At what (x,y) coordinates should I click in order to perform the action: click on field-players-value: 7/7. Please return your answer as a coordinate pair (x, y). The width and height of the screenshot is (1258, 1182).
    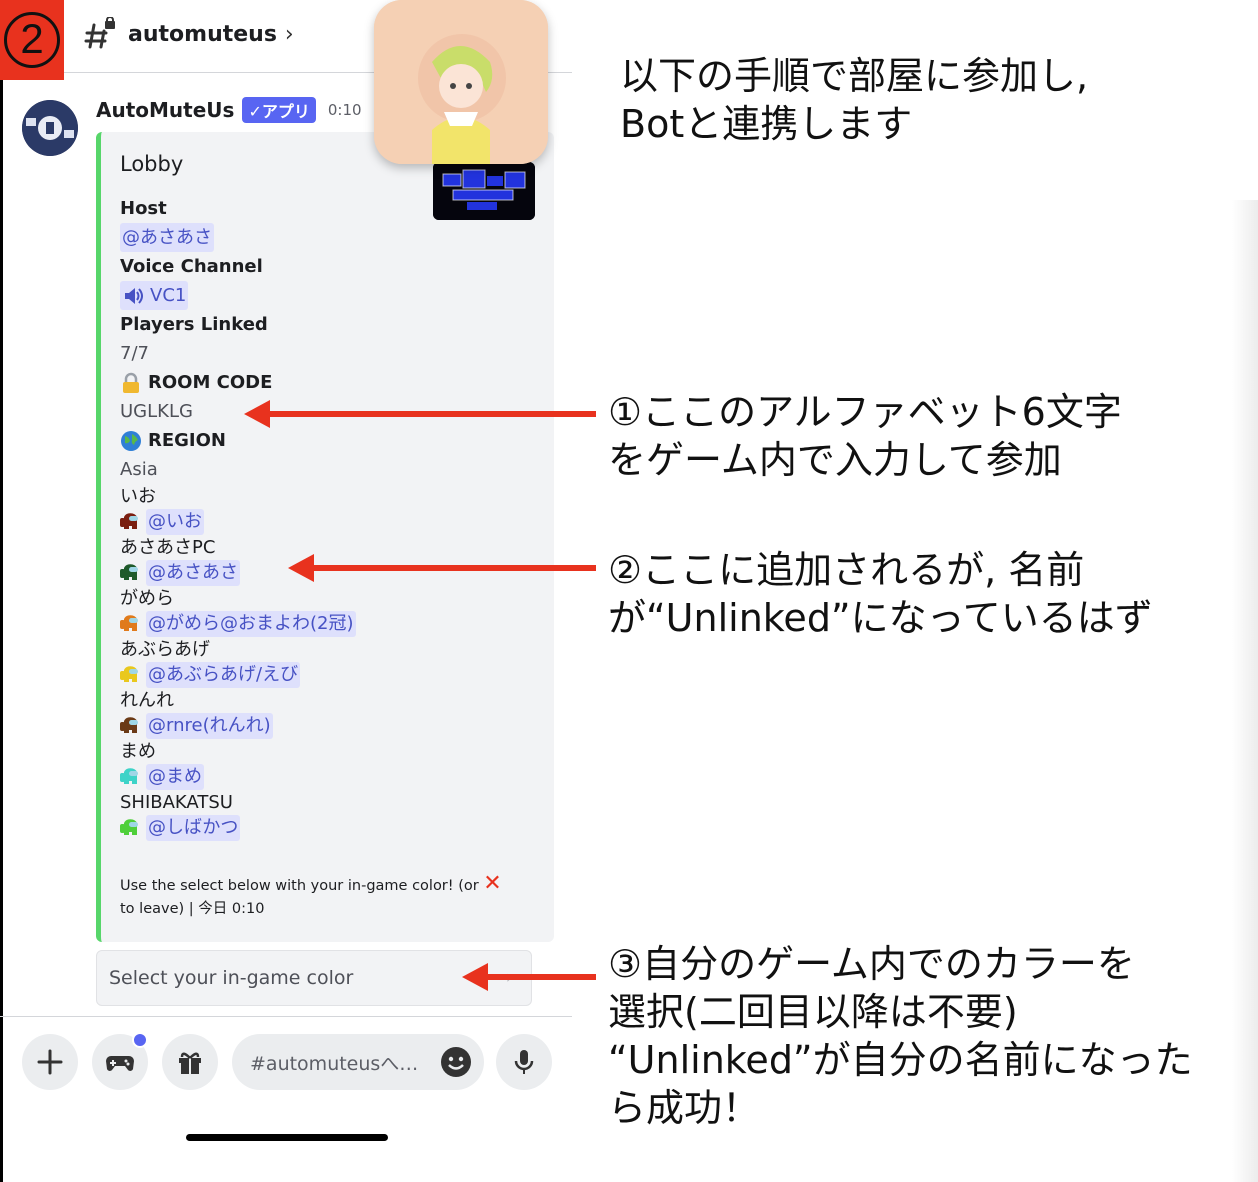
    Looking at the image, I should click on (134, 353).